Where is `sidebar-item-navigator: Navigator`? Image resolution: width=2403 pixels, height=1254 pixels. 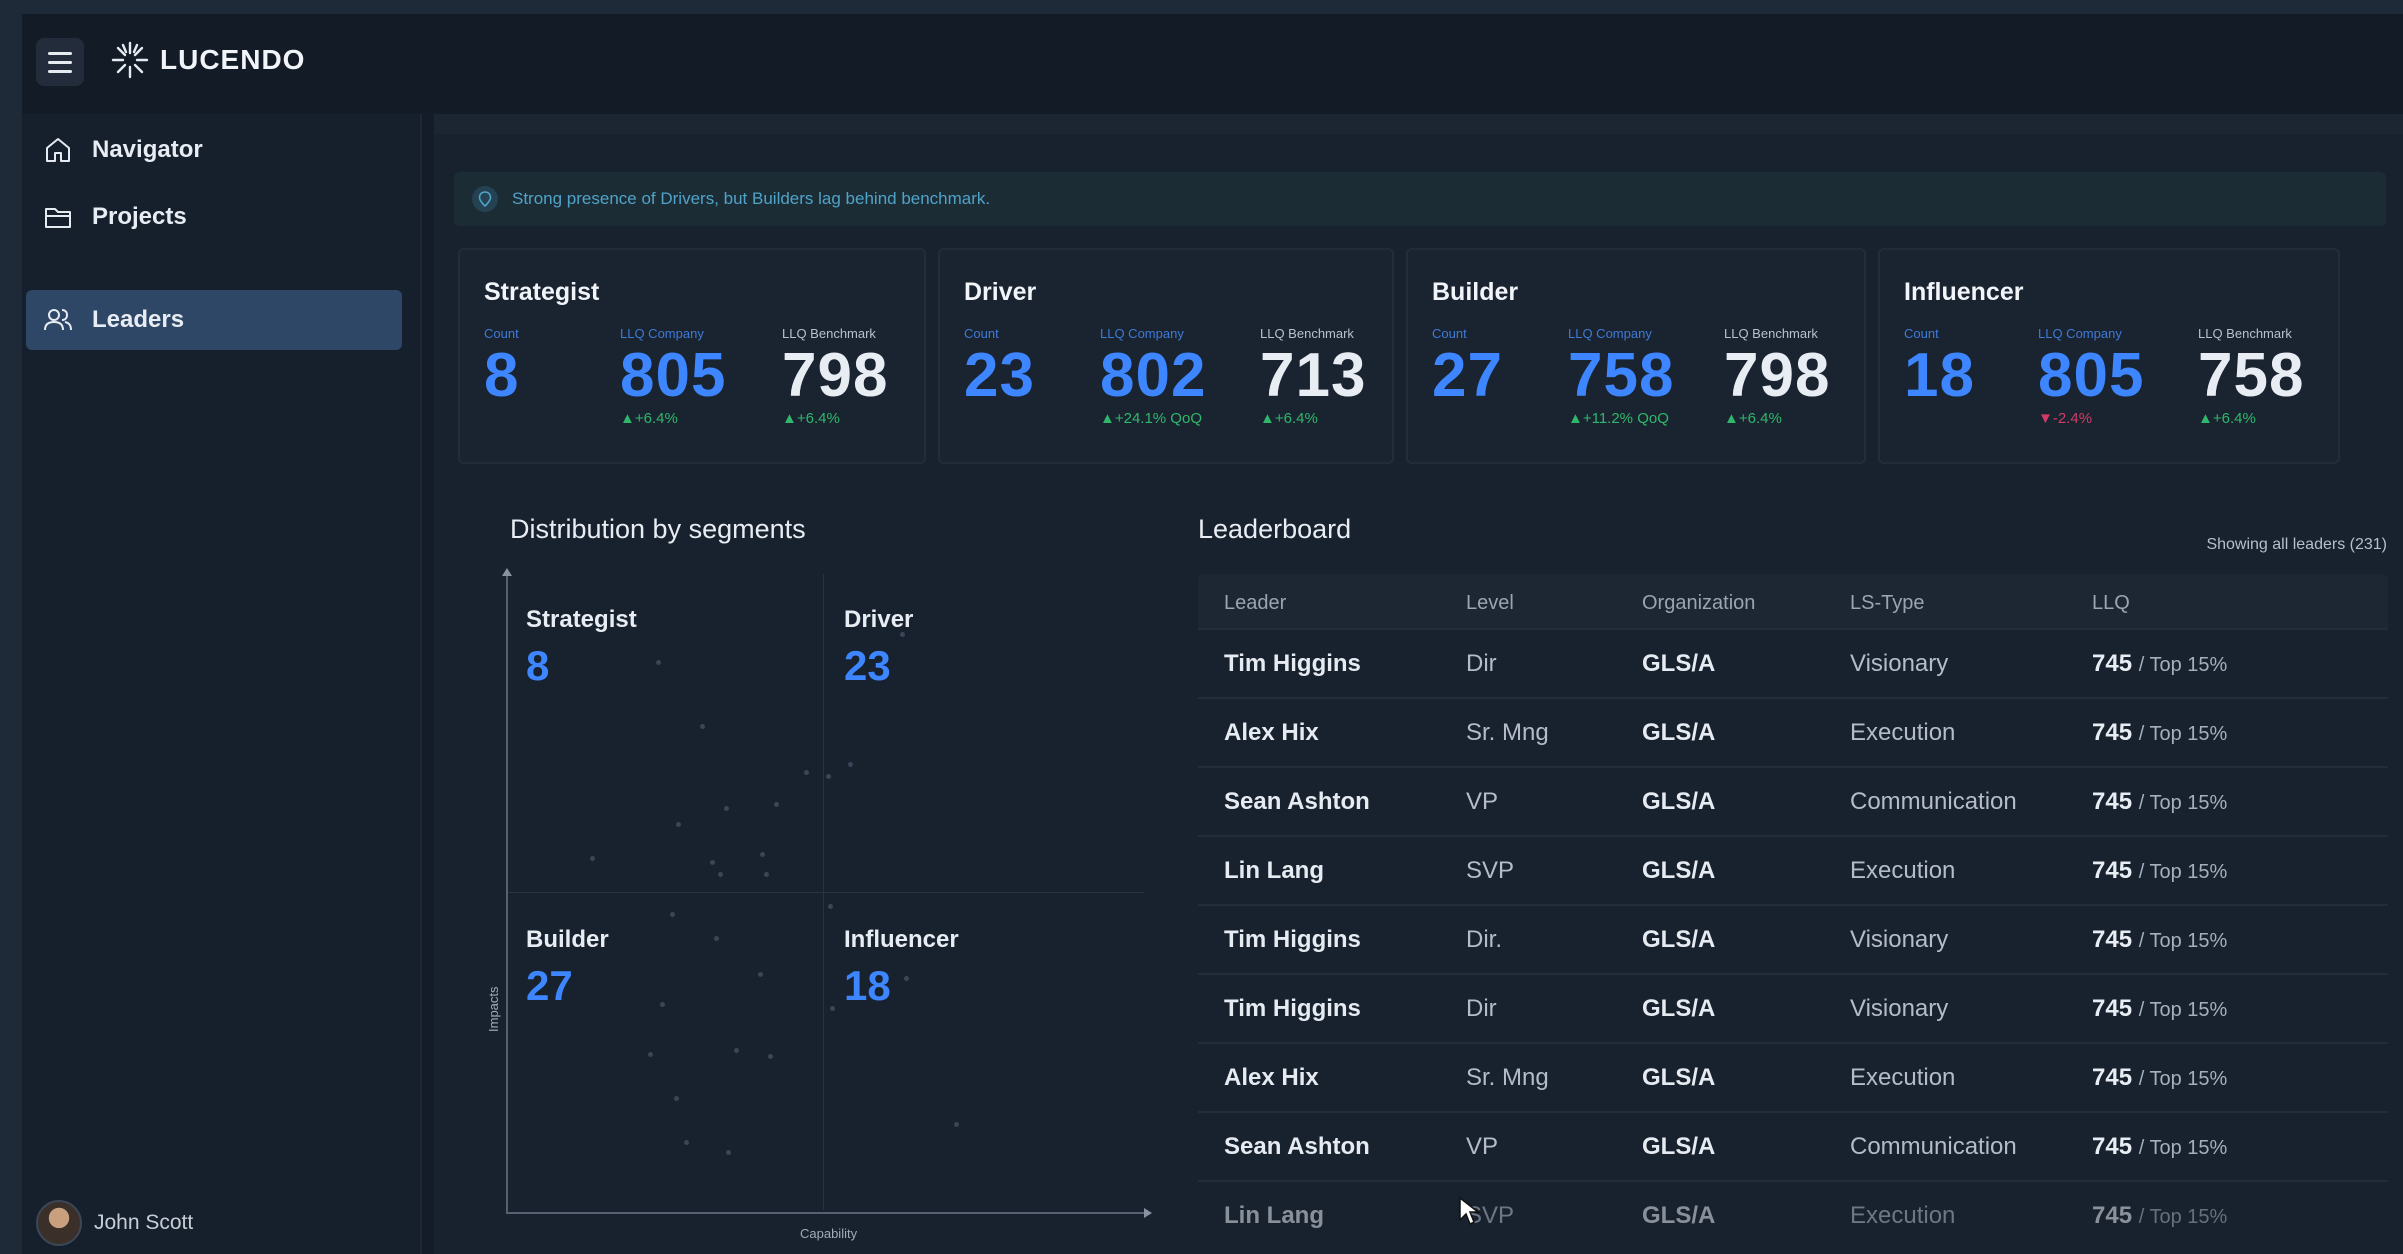 sidebar-item-navigator: Navigator is located at coordinates (214, 150).